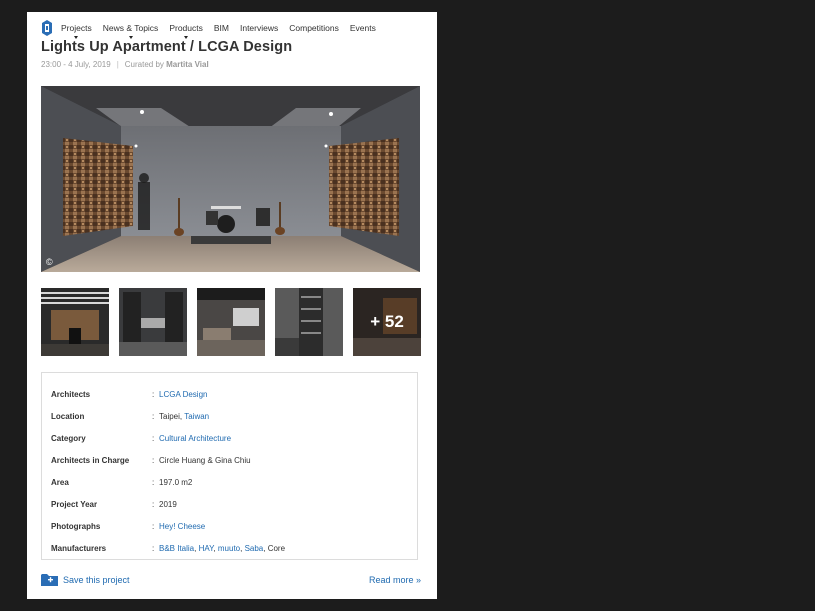  I want to click on detail-value: Circle Huang & Gina Chiu, so click(205, 460).